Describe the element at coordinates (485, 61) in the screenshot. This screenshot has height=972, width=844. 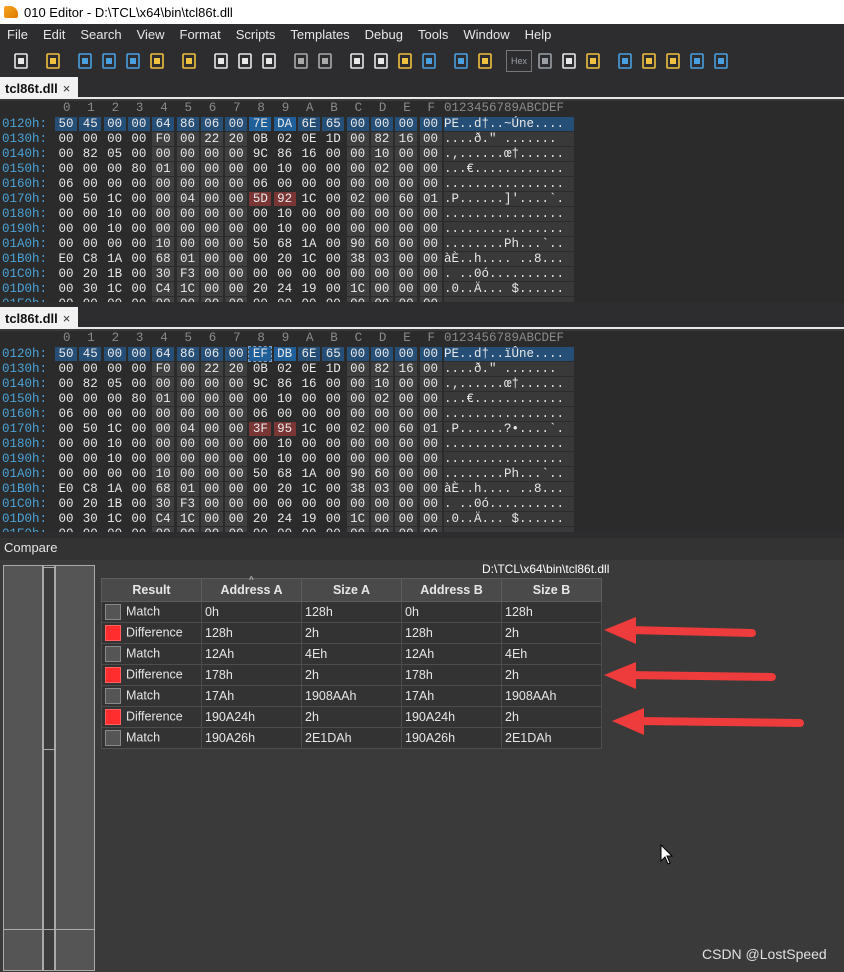
I see `templates-icon` at that location.